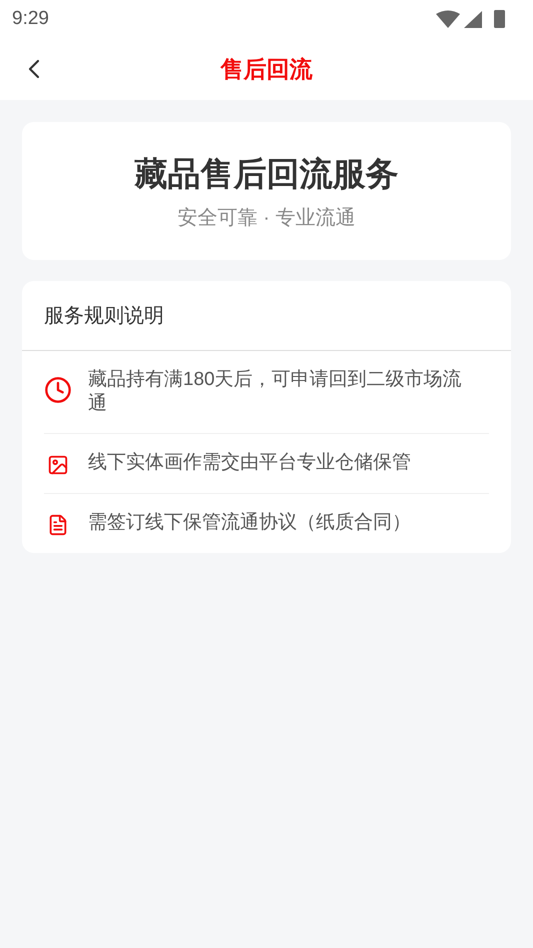  What do you see at coordinates (499, 19) in the screenshot?
I see `battery-icon` at bounding box center [499, 19].